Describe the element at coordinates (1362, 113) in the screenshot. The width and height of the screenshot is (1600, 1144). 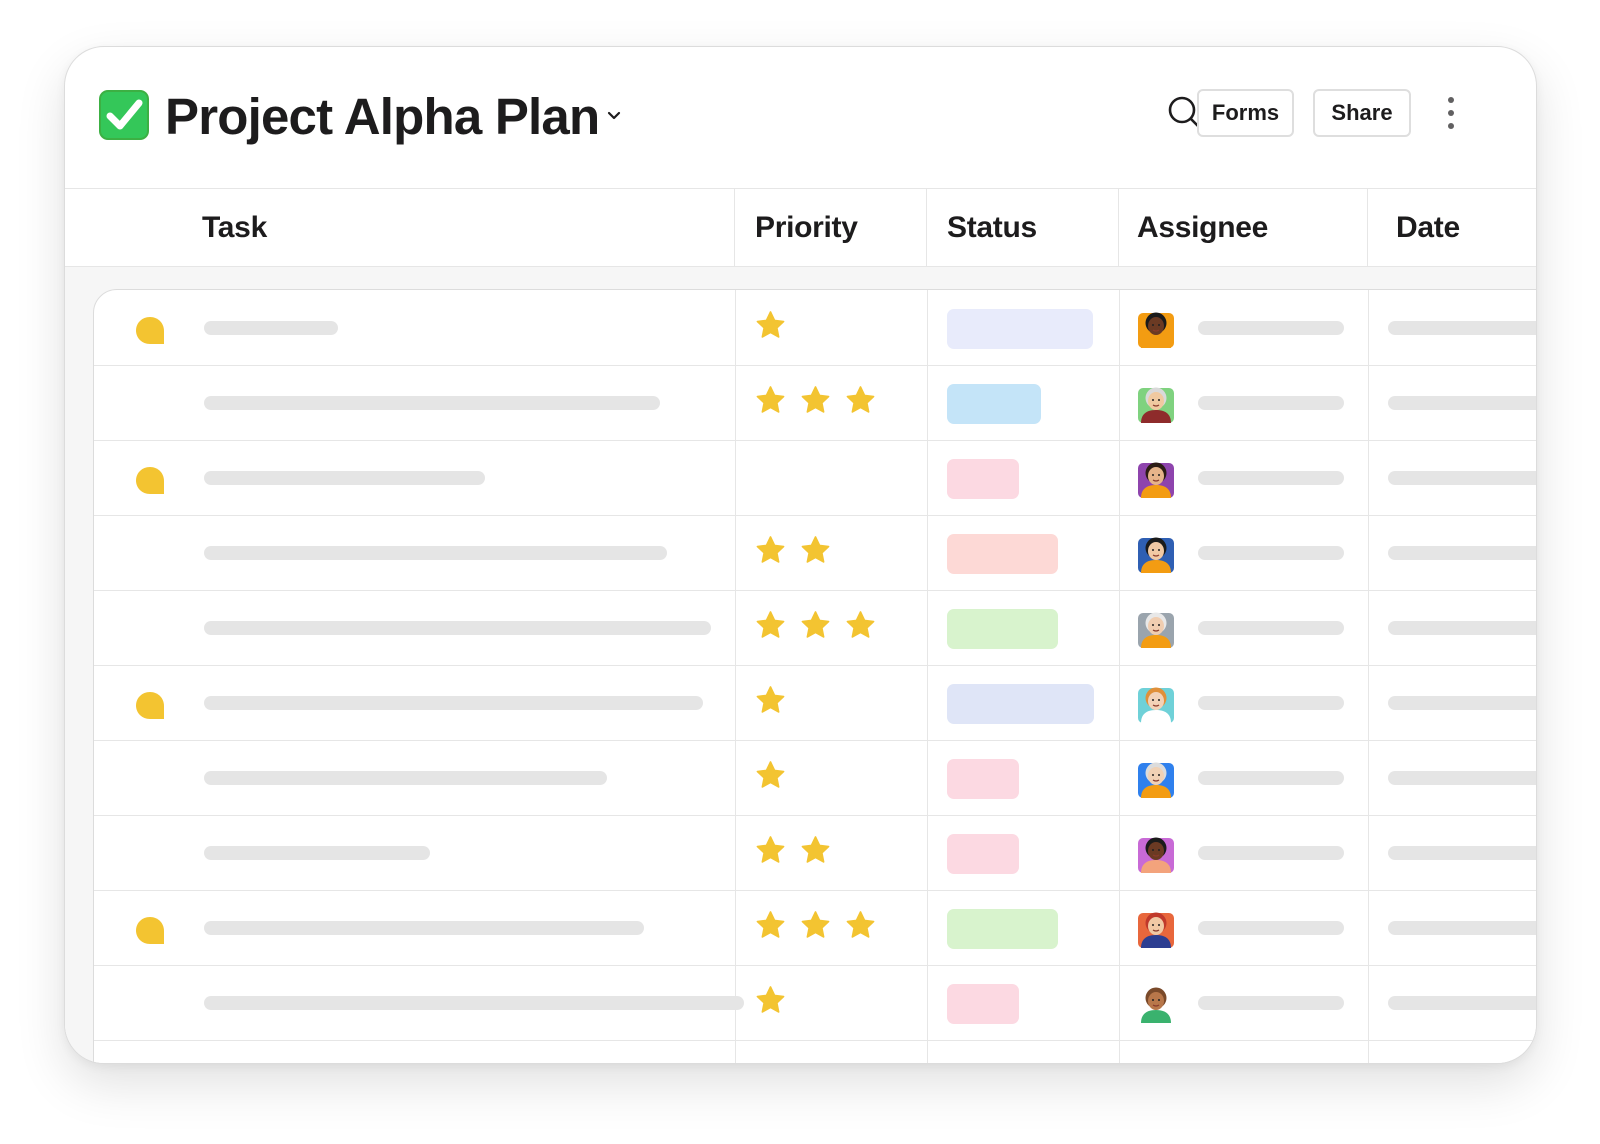
I see `share-button: Share` at that location.